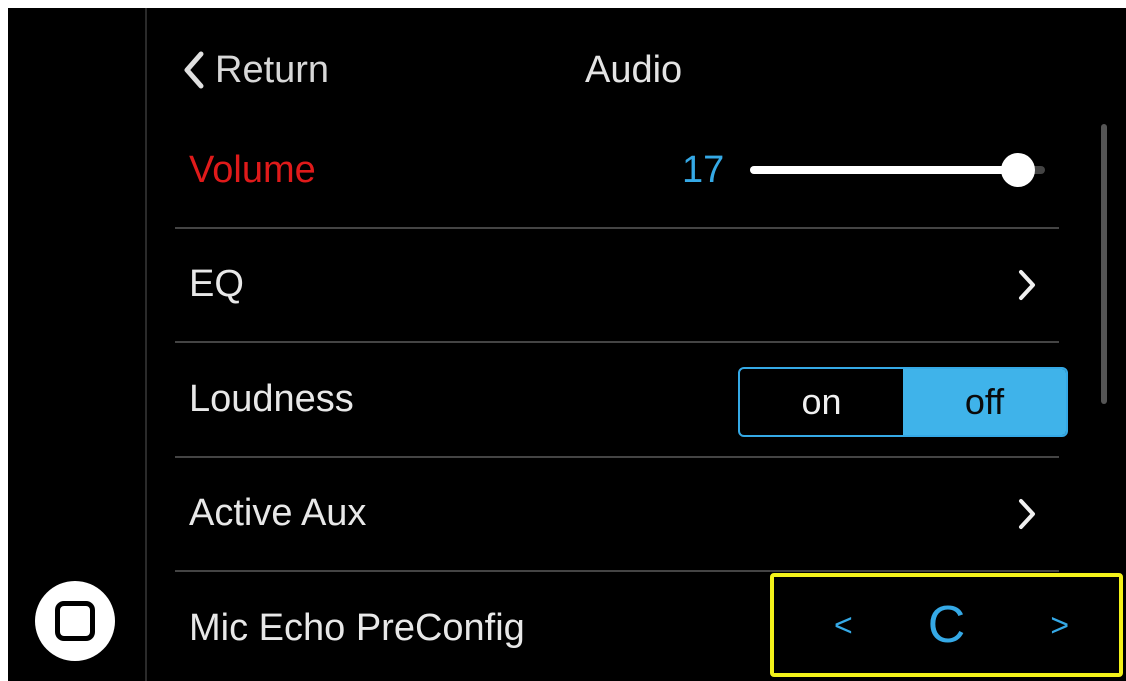 This screenshot has height=681, width=1126. I want to click on page-title: Audio, so click(634, 70).